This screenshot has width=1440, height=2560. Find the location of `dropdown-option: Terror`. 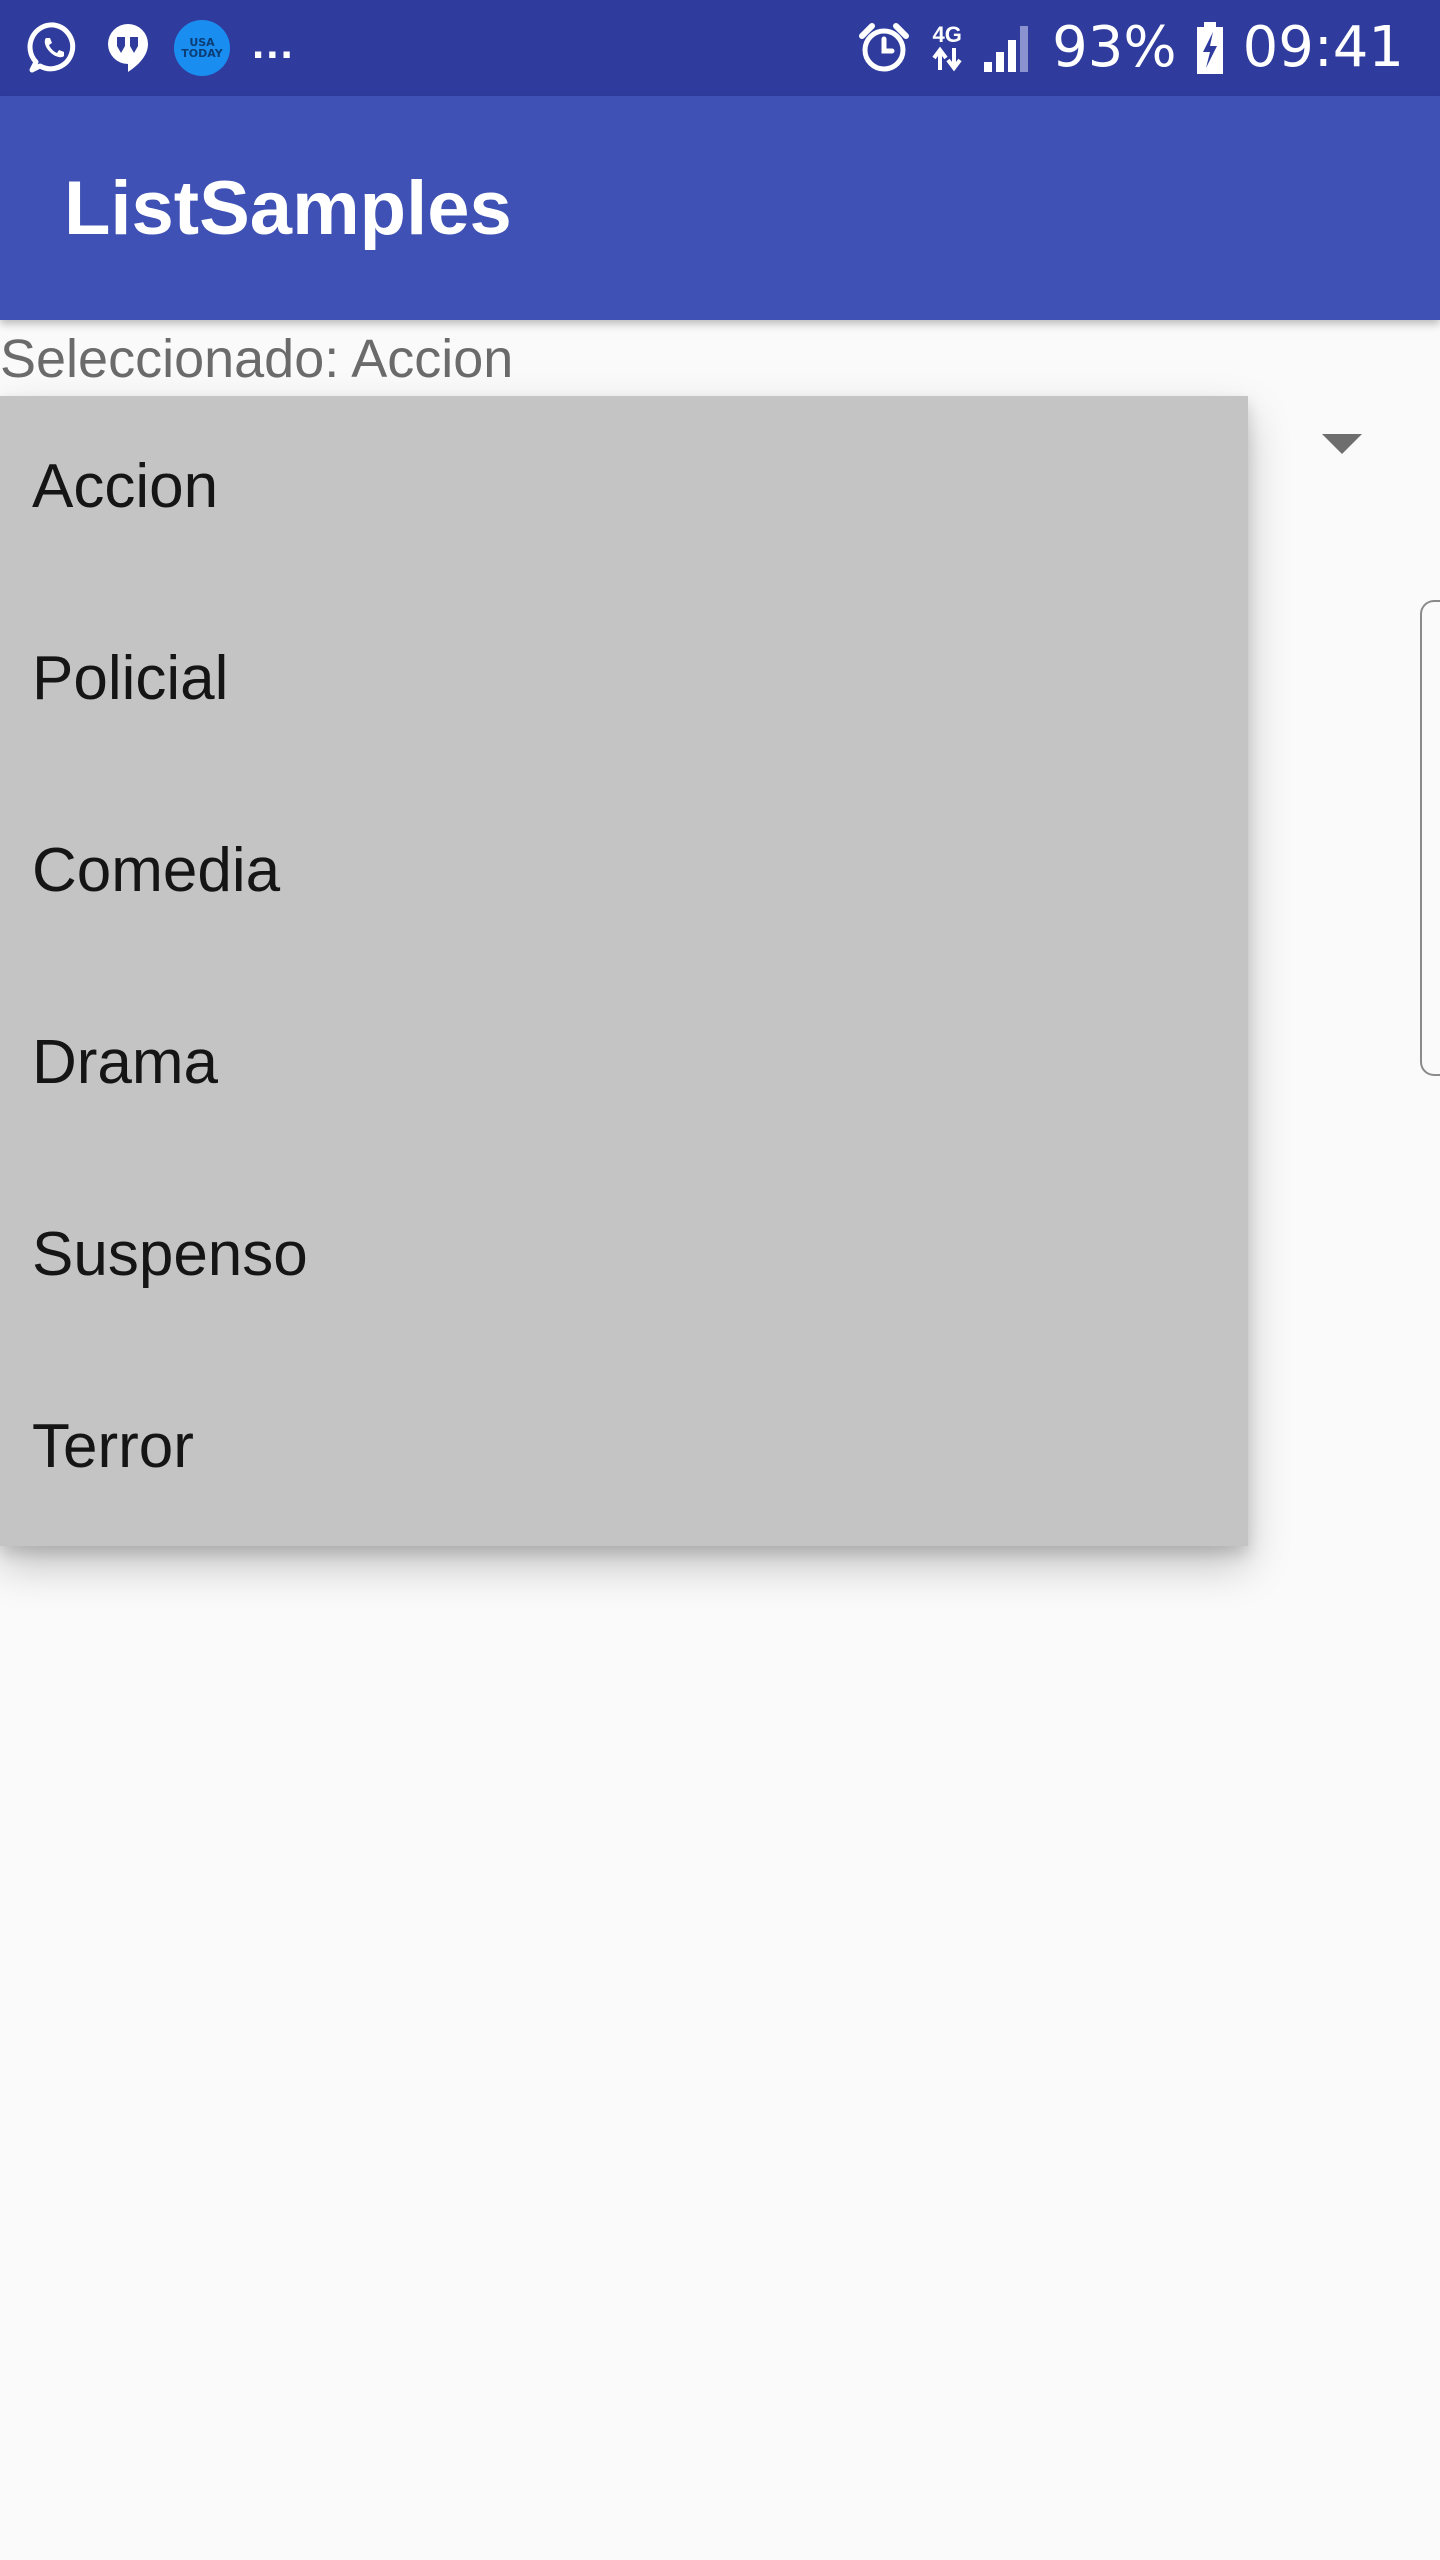

dropdown-option: Terror is located at coordinates (624, 1452).